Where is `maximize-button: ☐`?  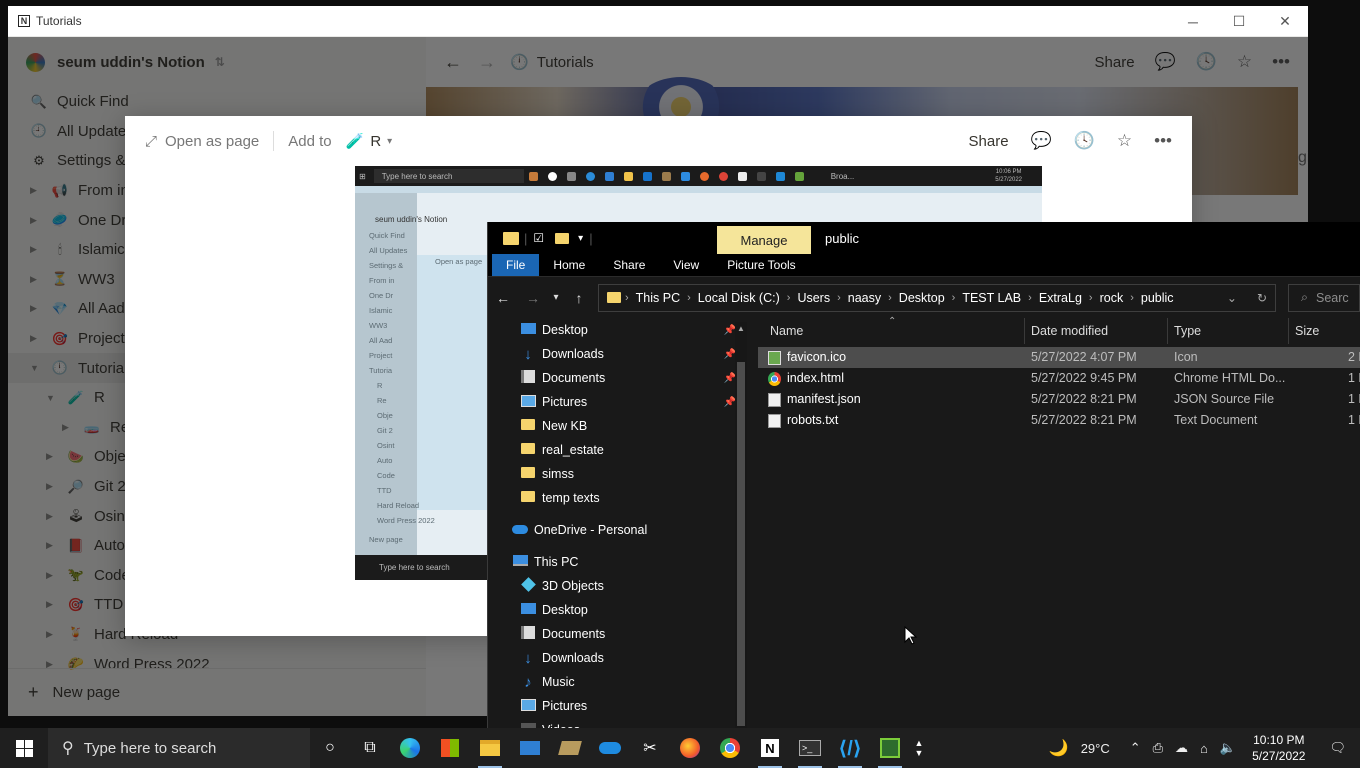
maximize-button: ☐ is located at coordinates (1239, 21).